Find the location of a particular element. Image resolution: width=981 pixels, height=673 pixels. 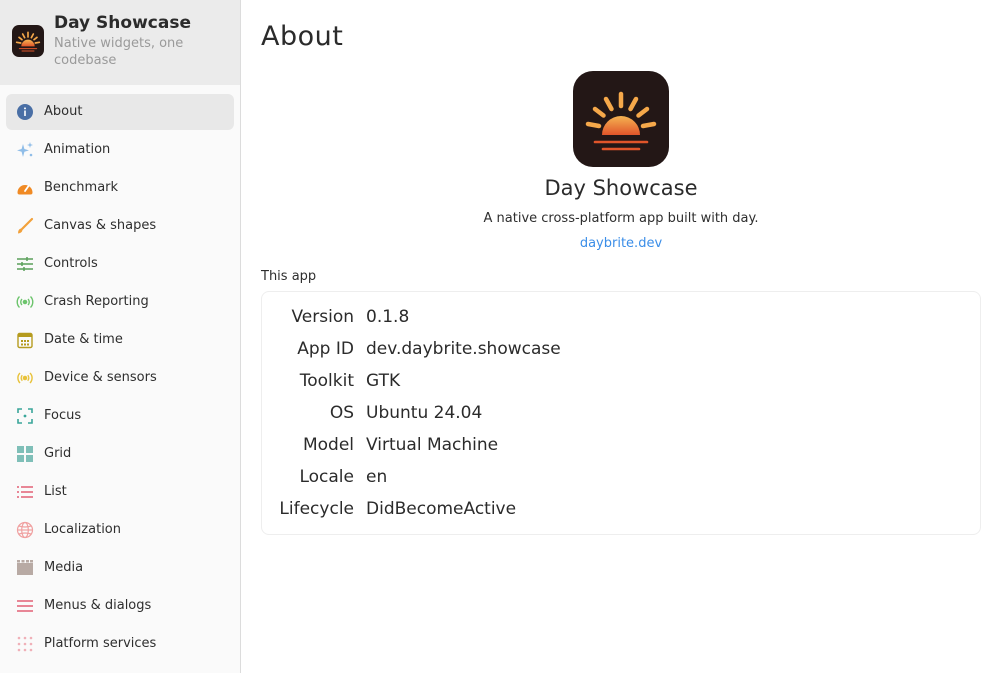

sparkles-icon is located at coordinates (25, 150).